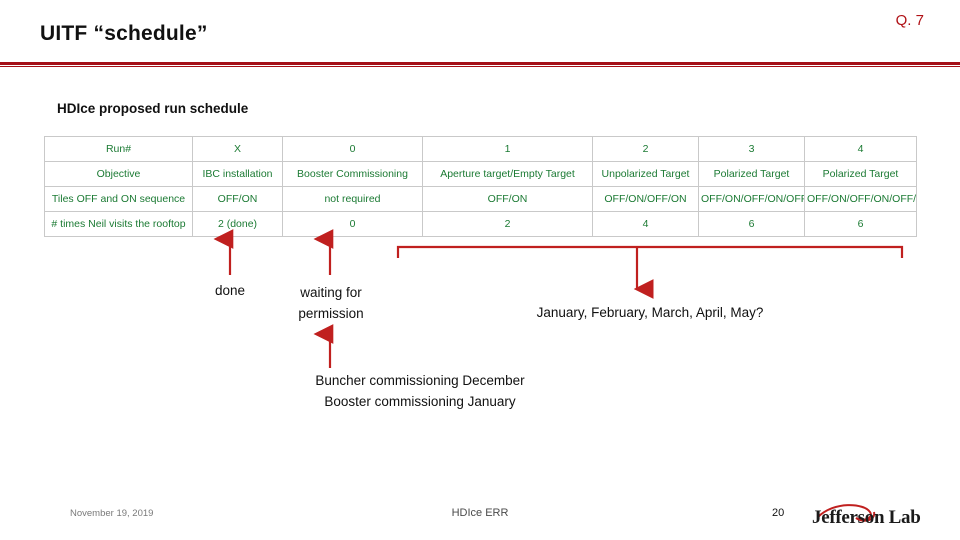 Image resolution: width=960 pixels, height=540 pixels. Describe the element at coordinates (866, 517) in the screenshot. I see `jlab-wordmark: Jefferson Lab` at that location.